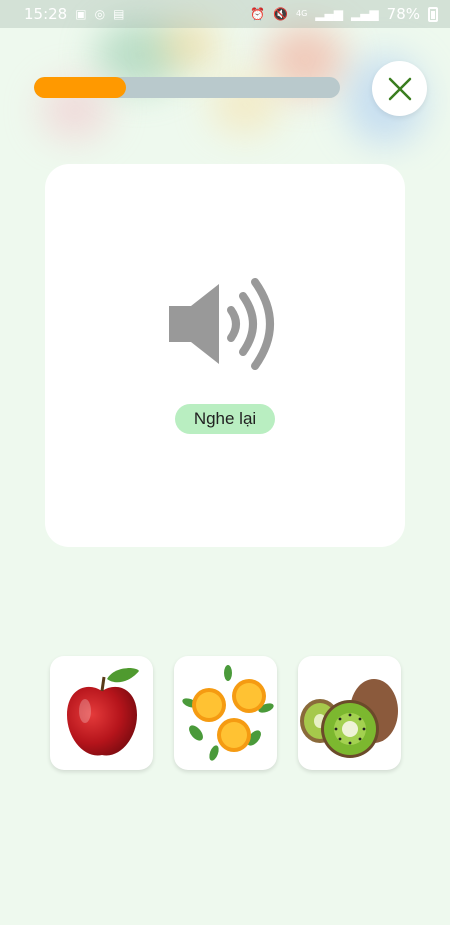 The image size is (450, 925). Describe the element at coordinates (225, 14) in the screenshot. I see `status-bar: 15:28 ▣ ◎ ▤ ⏰ 🔇 4G ▂▄▆ ▂▄▆ 78%` at that location.